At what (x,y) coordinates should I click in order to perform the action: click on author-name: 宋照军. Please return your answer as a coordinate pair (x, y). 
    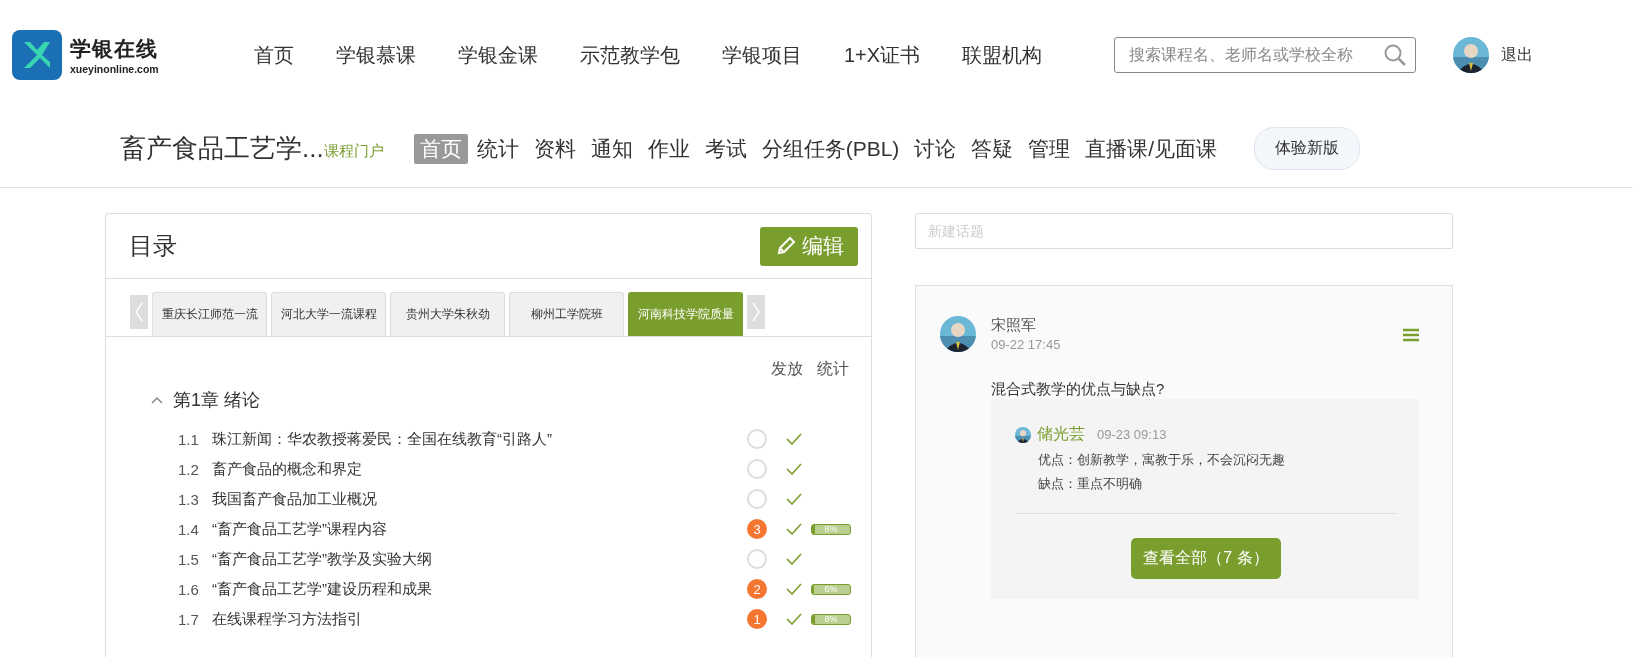
    Looking at the image, I should click on (1014, 325).